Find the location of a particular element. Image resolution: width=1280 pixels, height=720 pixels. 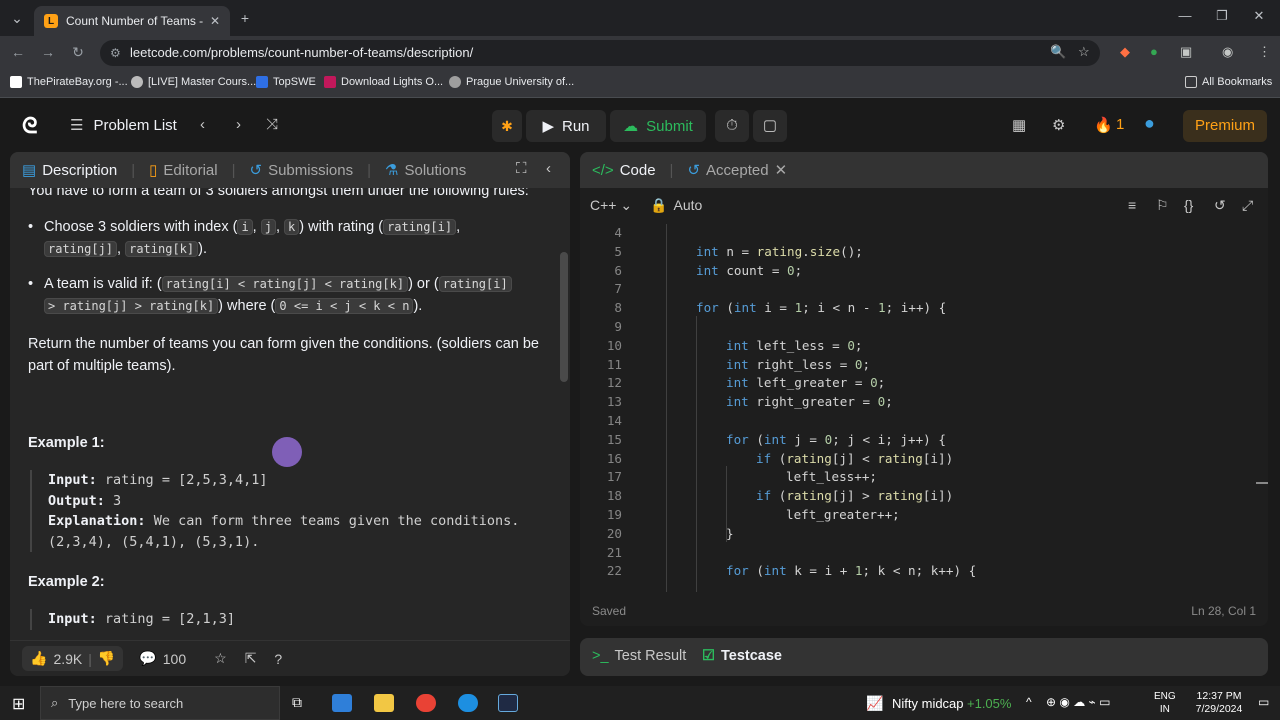

site-info-icon: ⚙ is located at coordinates (115, 53).